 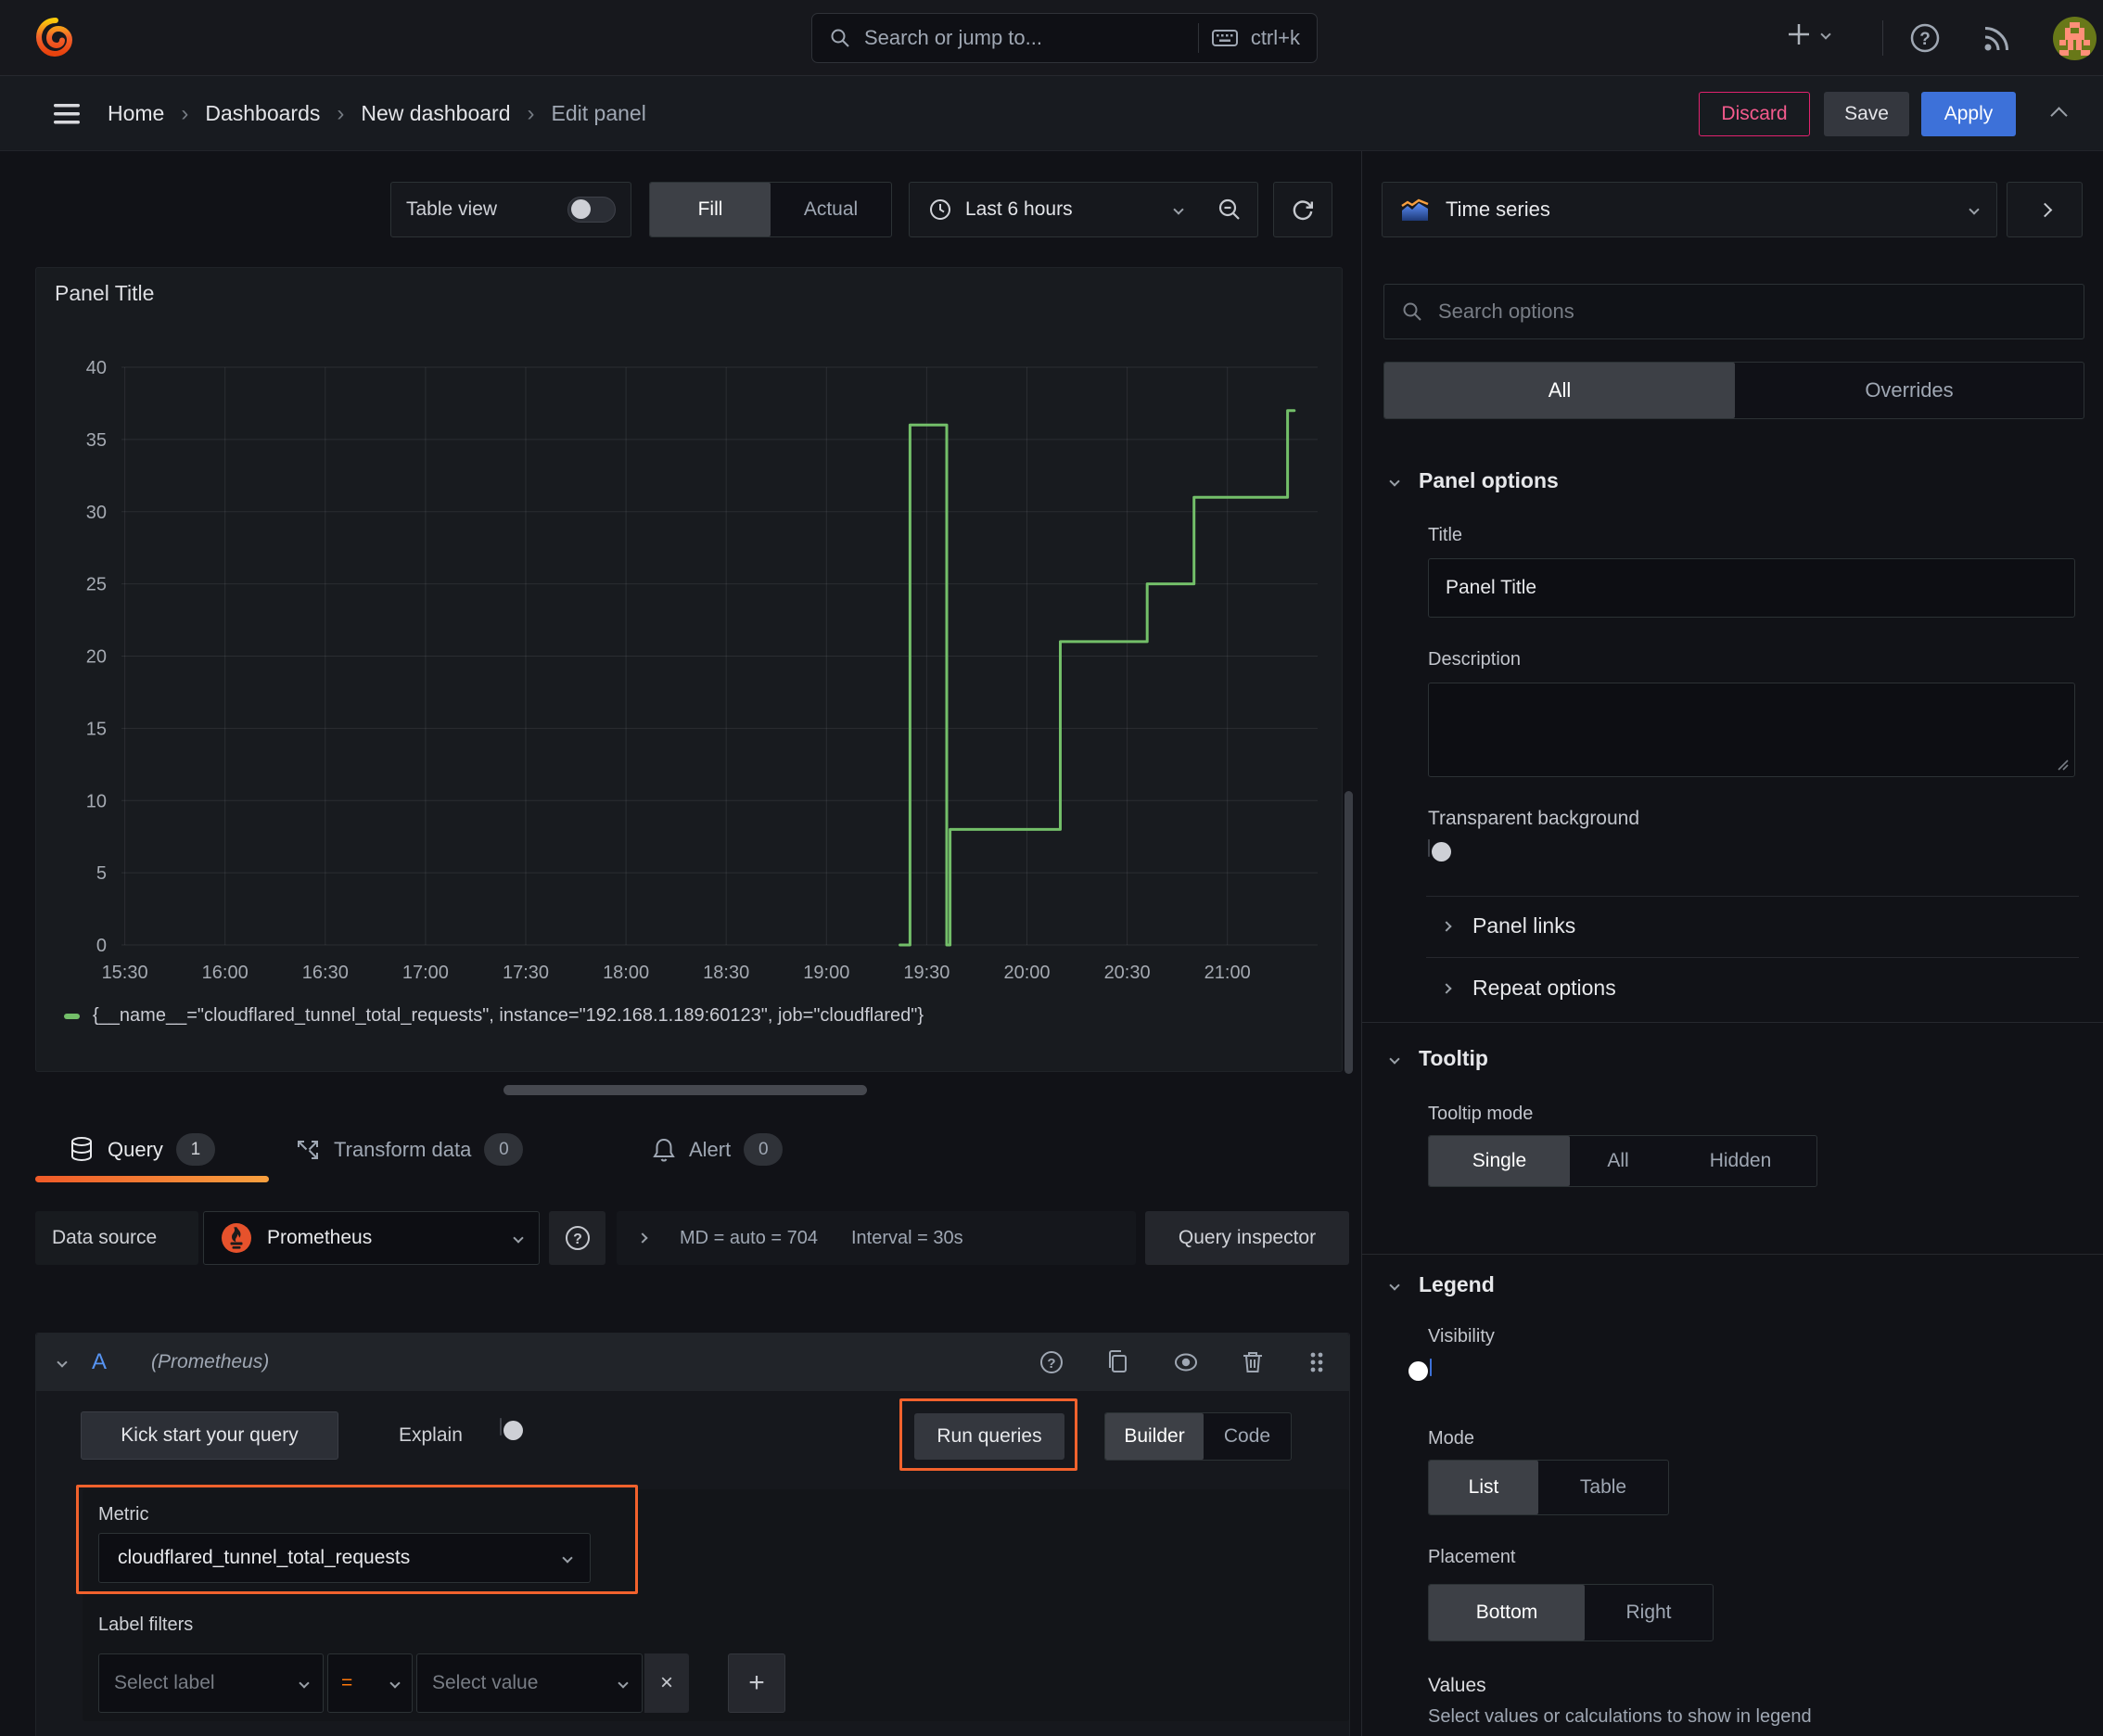 I want to click on x-tick-label: 16:00, so click(x=225, y=973).